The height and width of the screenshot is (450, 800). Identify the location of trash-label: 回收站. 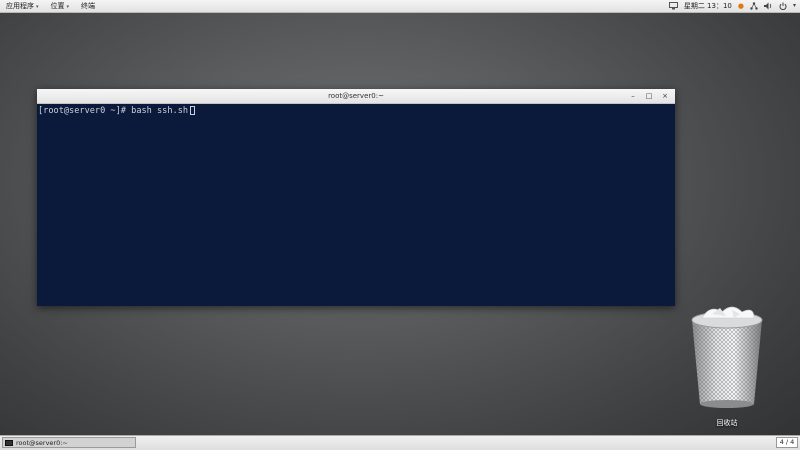
(727, 423).